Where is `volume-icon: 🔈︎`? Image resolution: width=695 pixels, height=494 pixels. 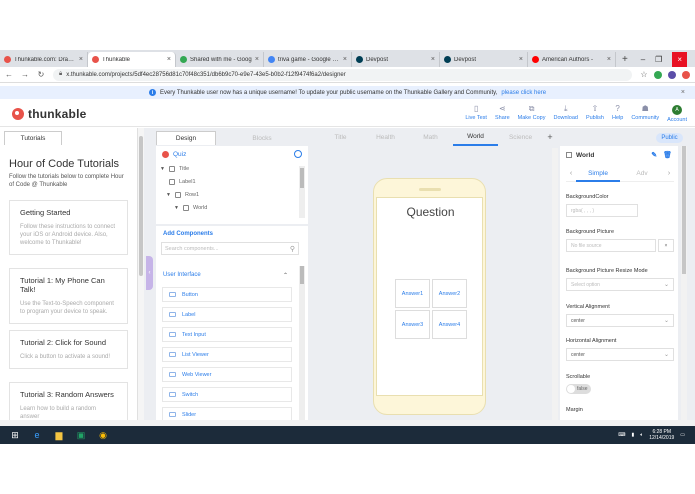
volume-icon: 🔈︎ is located at coordinates (641, 435).